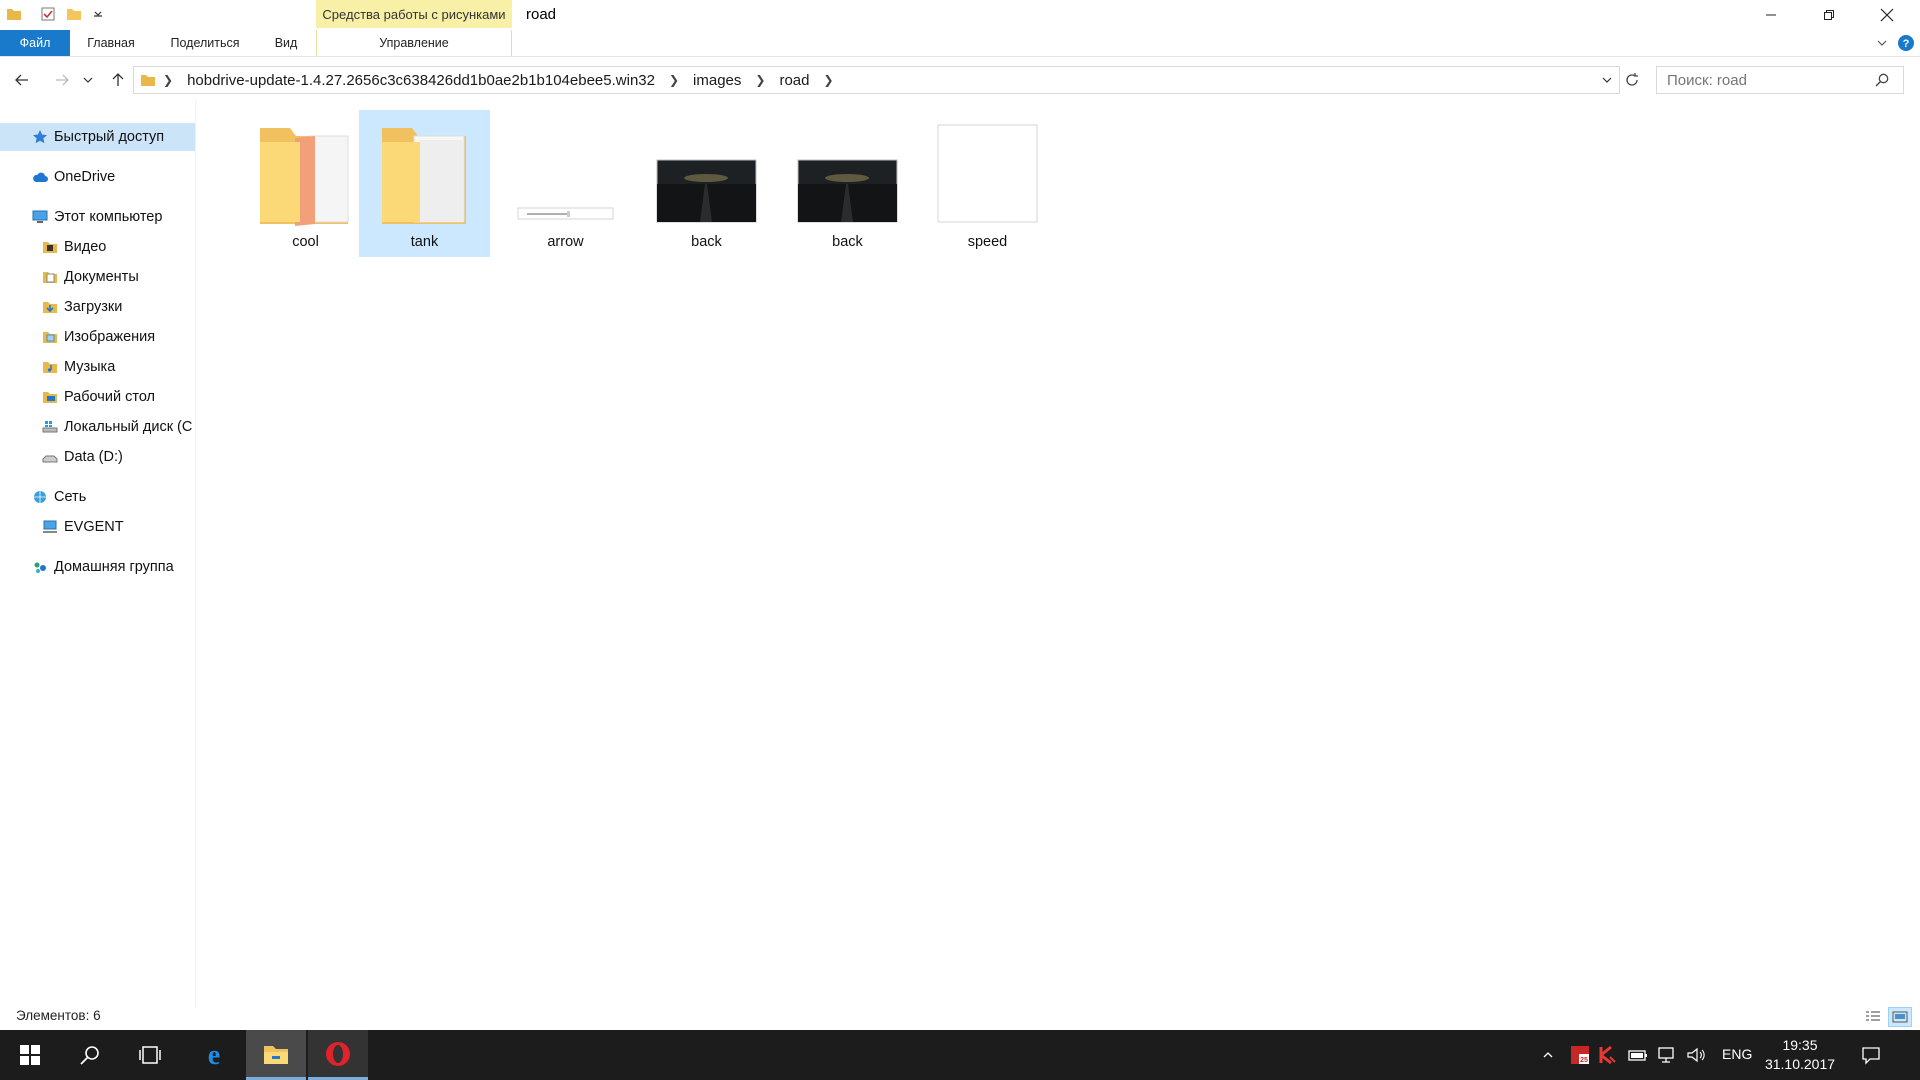 The height and width of the screenshot is (1080, 1920). Describe the element at coordinates (717, 80) in the screenshot. I see `breadcrumb-item: images` at that location.